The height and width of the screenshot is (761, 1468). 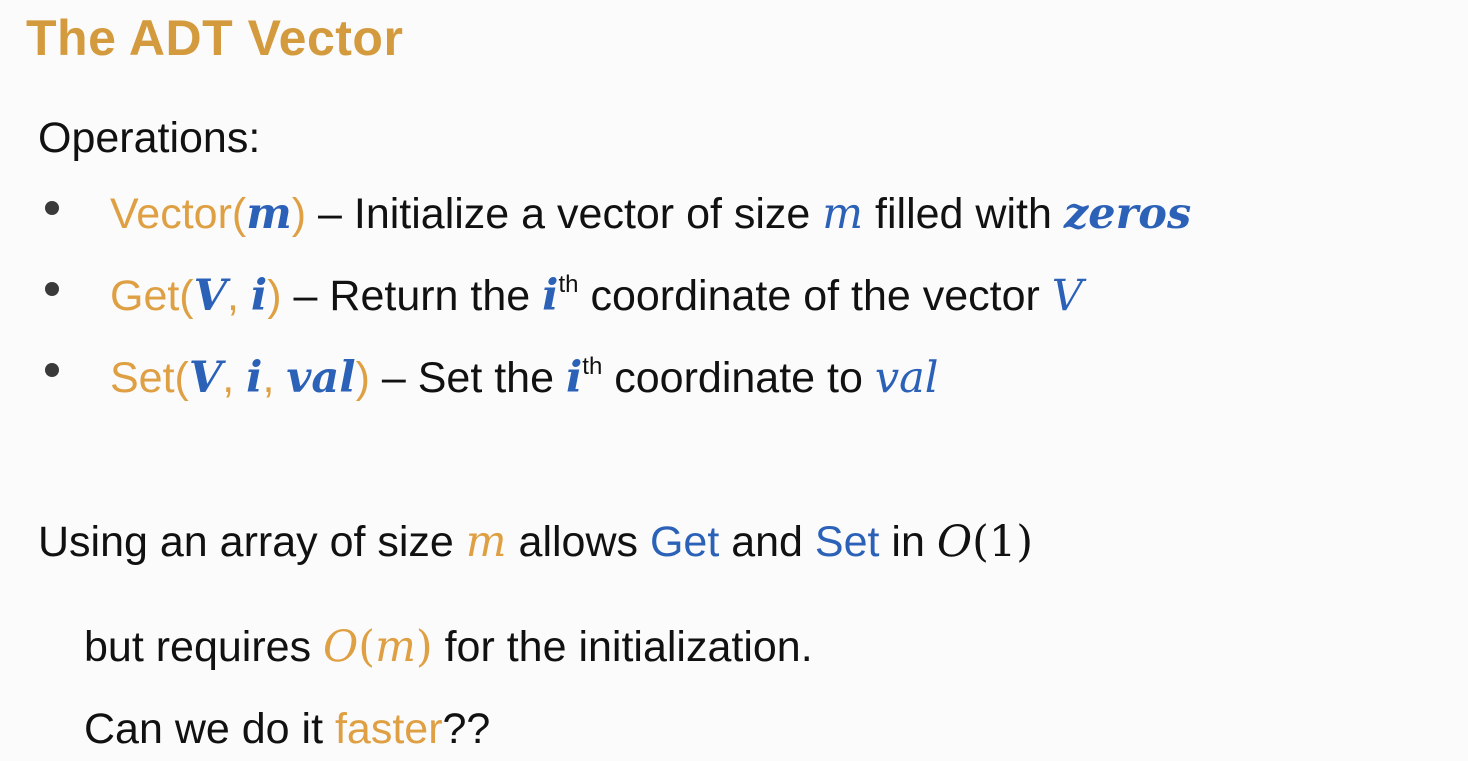 I want to click on operations-heading: Operations:, so click(x=149, y=138).